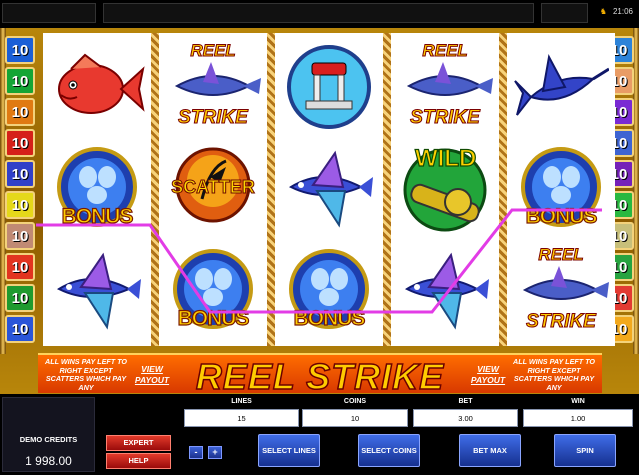  What do you see at coordinates (488, 375) in the screenshot?
I see `view-payout-link-right: VIEW PAYOUT` at bounding box center [488, 375].